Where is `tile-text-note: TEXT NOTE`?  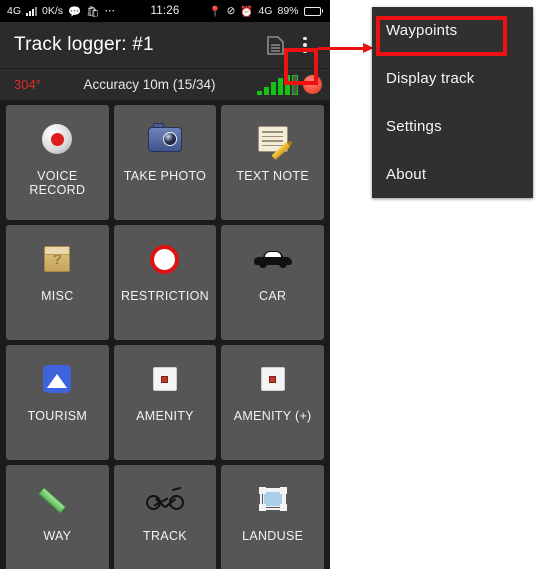
tile-text-note: TEXT NOTE is located at coordinates (272, 162).